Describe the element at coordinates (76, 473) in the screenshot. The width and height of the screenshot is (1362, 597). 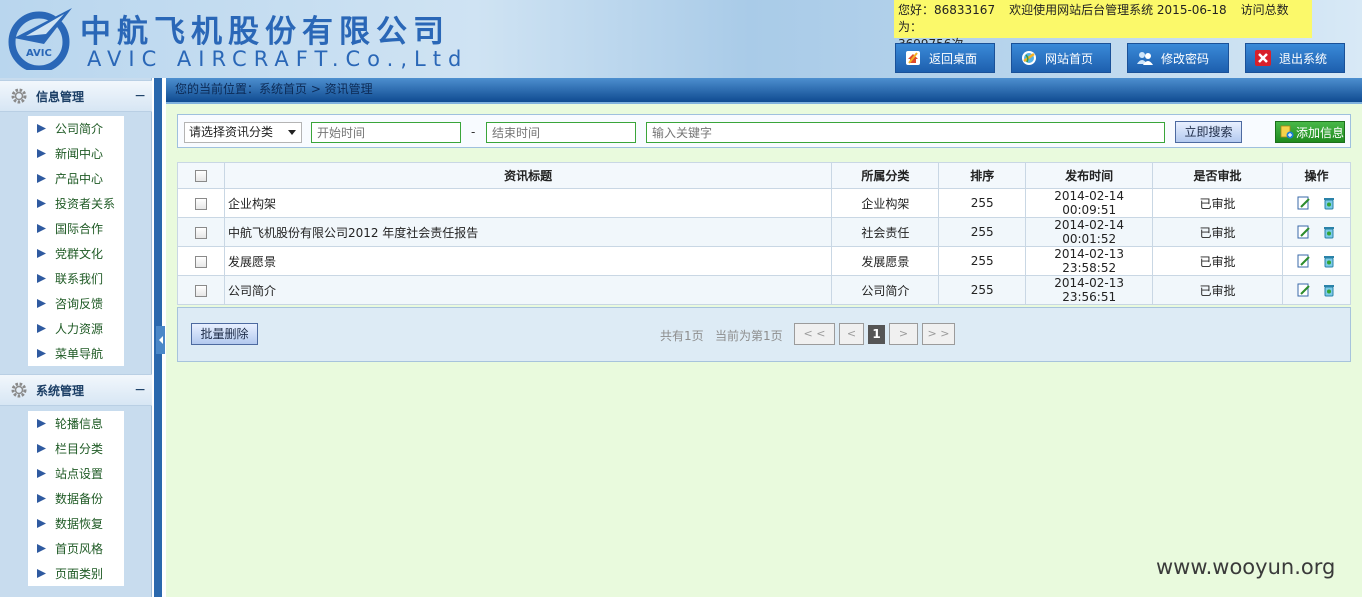
I see `sidebar-item-site-settings: 站点设置` at that location.